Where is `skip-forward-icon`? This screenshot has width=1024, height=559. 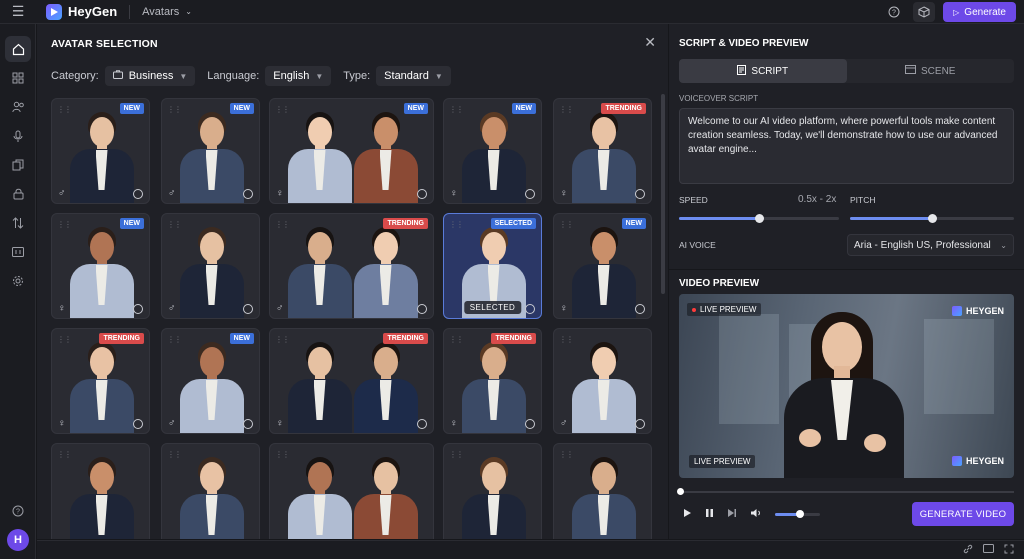
skip-forward-icon is located at coordinates (732, 514).